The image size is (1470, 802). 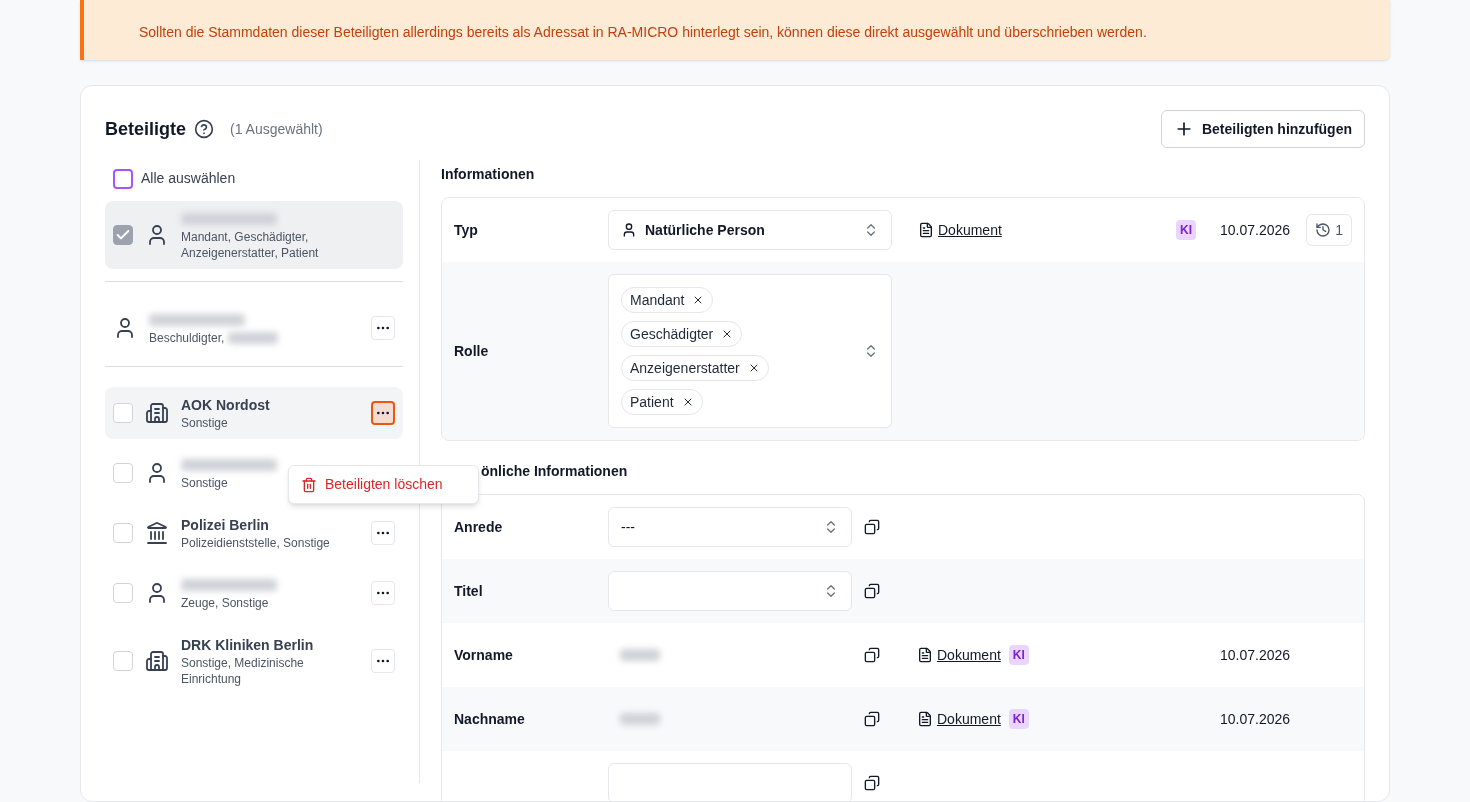 I want to click on field-label: Vorname, so click(x=484, y=655).